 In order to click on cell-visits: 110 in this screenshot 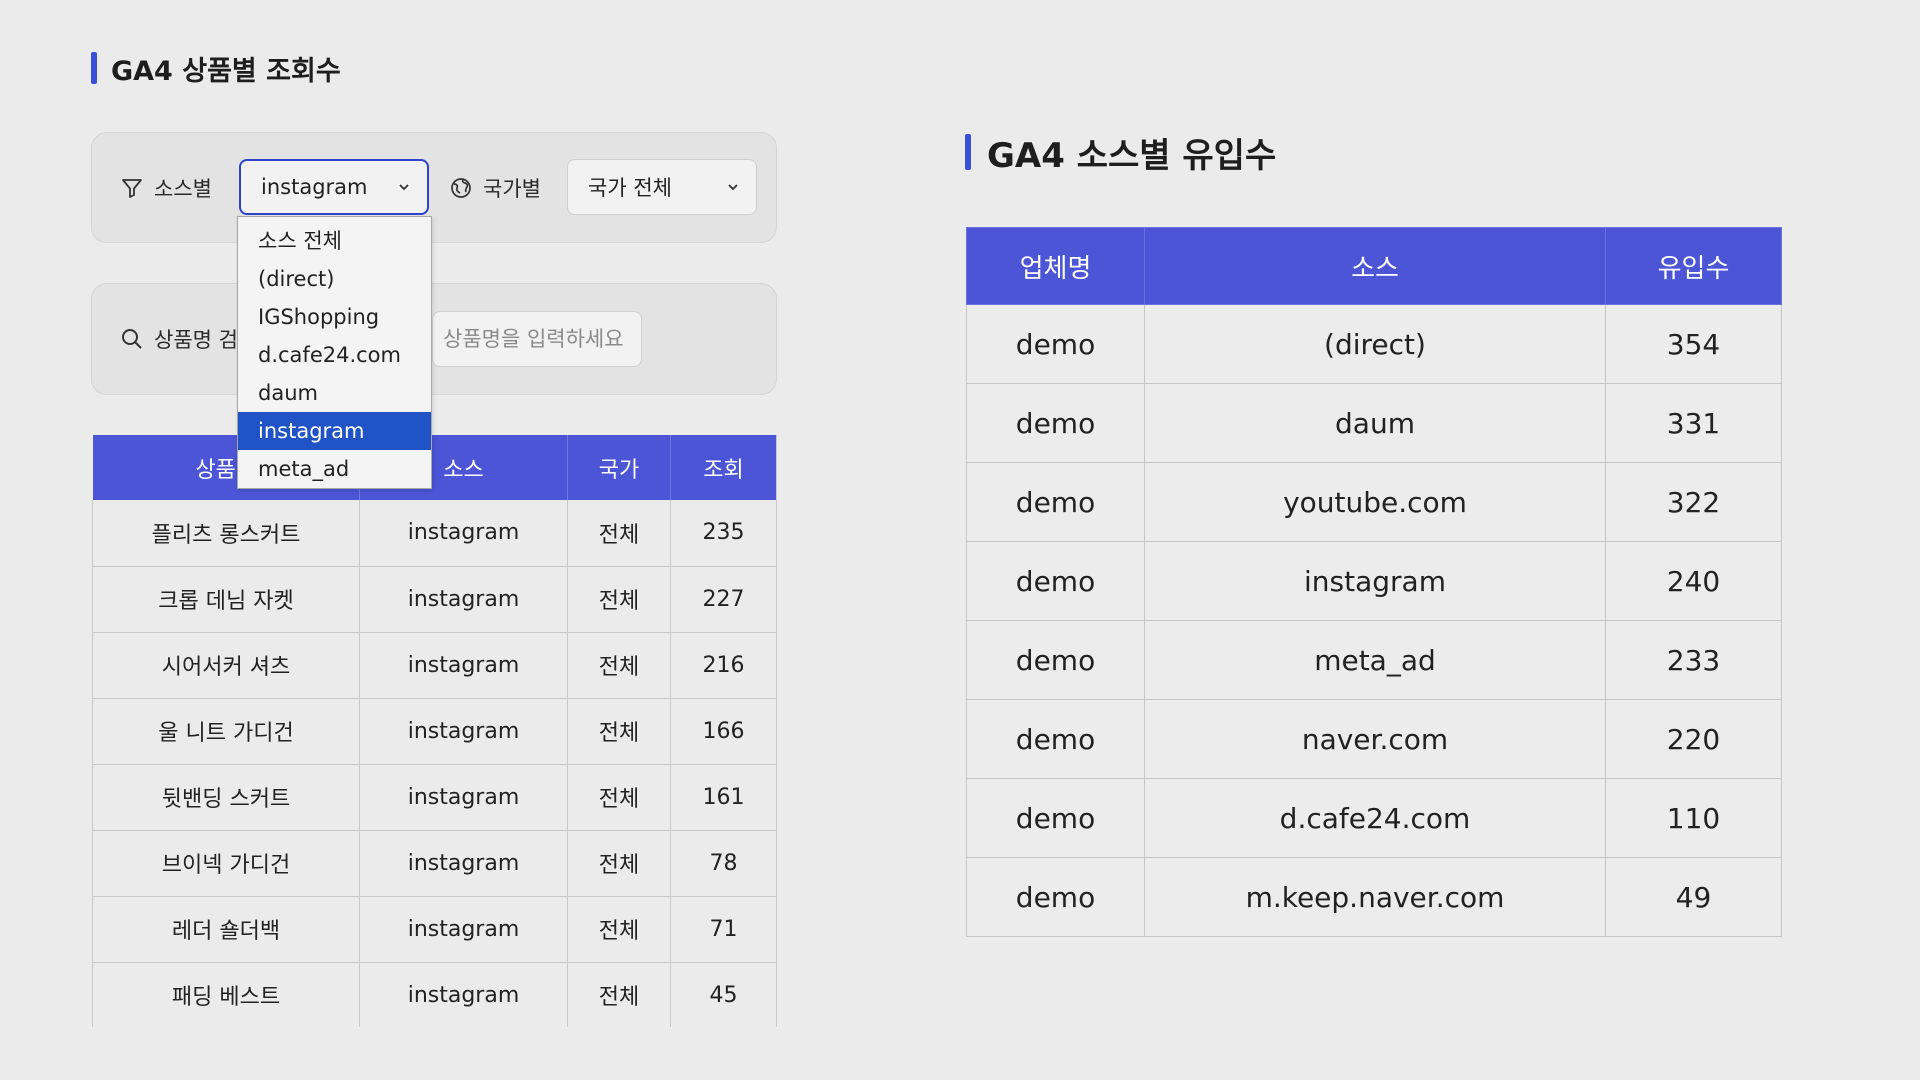, I will do `click(1693, 818)`.